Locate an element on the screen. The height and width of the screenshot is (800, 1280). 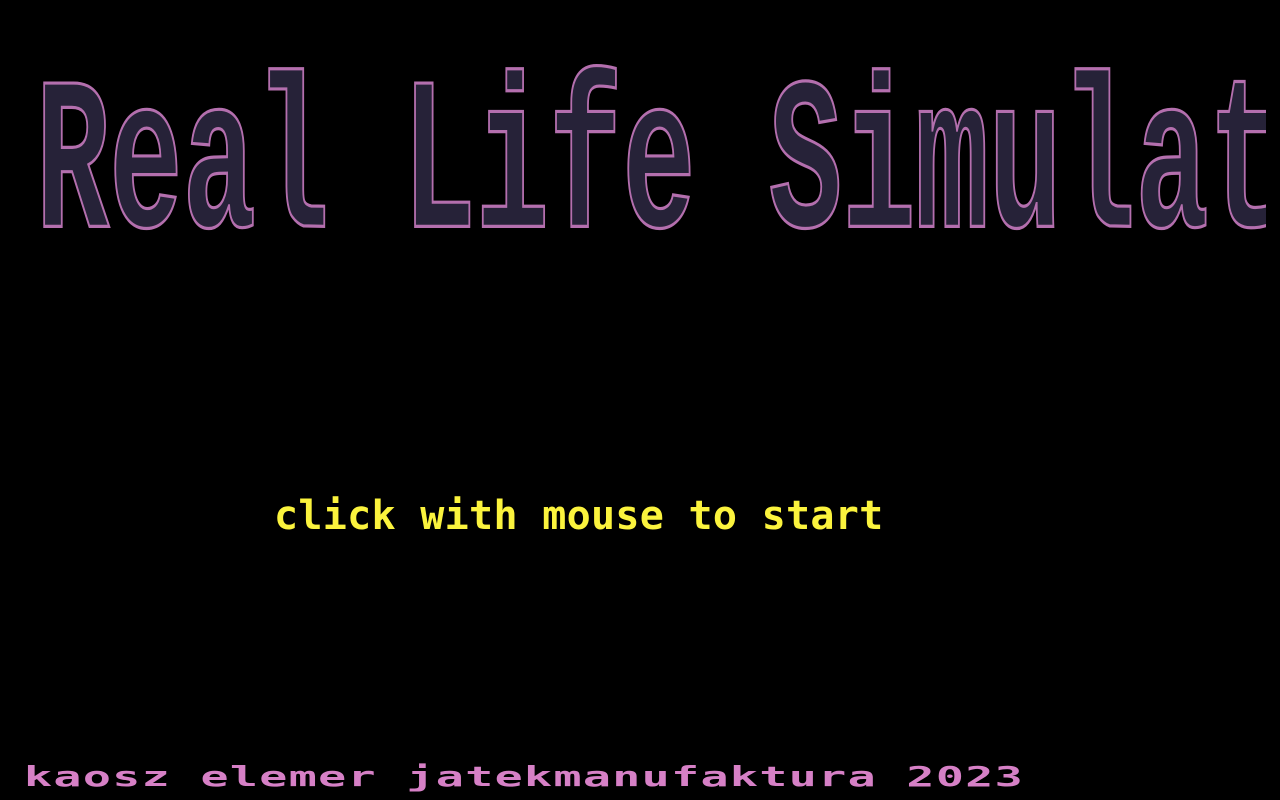
credits-container: kaosz elemer jatekmanufaktura 2023 is located at coordinates (646, 780).